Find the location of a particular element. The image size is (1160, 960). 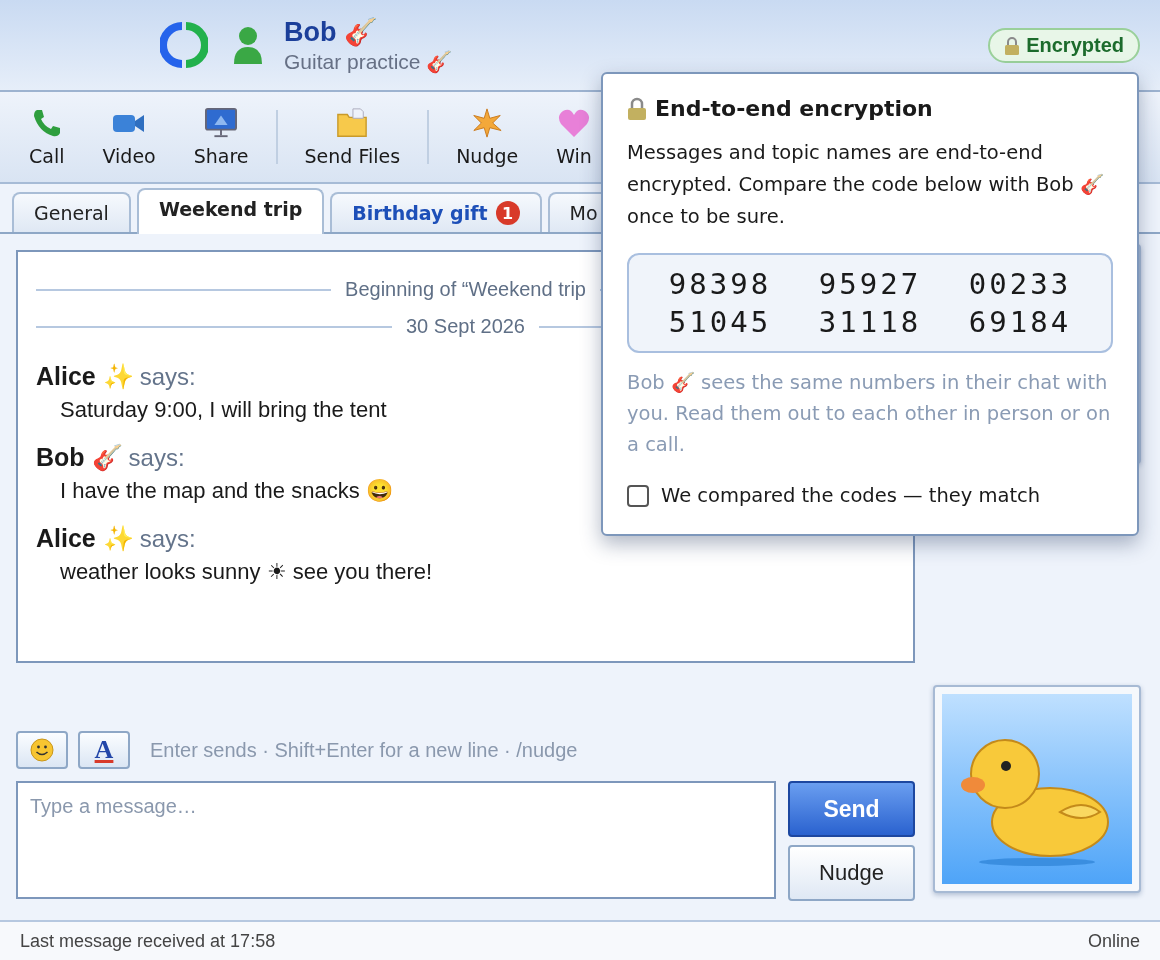

match-checkbox is located at coordinates (638, 495).